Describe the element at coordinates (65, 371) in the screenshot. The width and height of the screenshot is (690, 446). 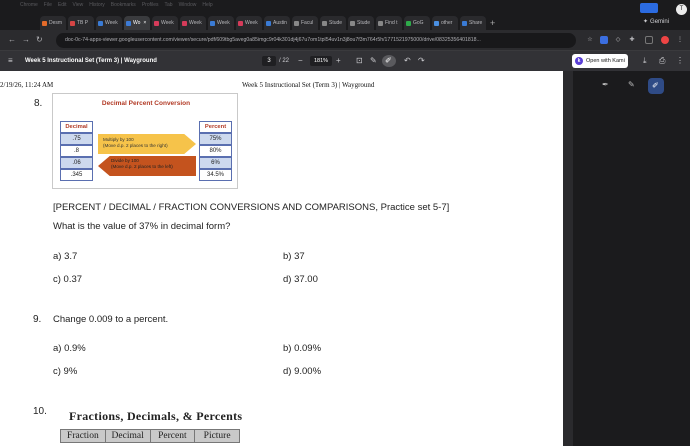
I see `q9-choice-c: c) 9%` at that location.